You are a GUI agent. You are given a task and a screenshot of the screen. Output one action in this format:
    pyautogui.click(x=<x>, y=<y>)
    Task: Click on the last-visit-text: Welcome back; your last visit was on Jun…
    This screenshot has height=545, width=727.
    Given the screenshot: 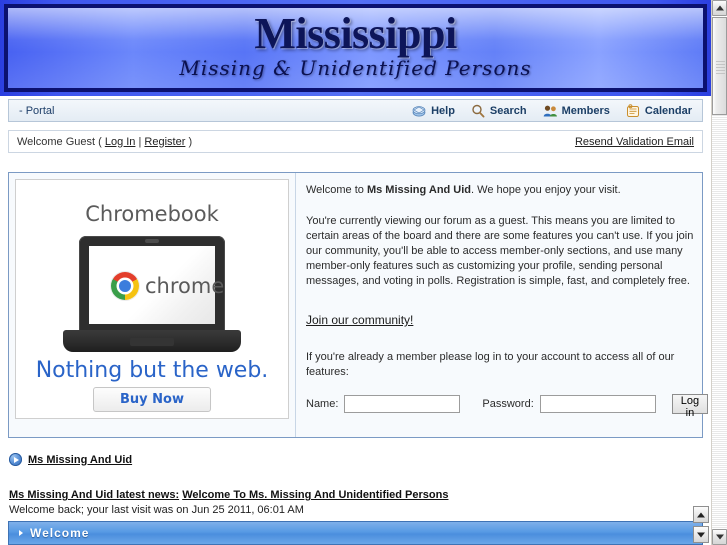 What is the action you would take?
    pyautogui.click(x=156, y=510)
    